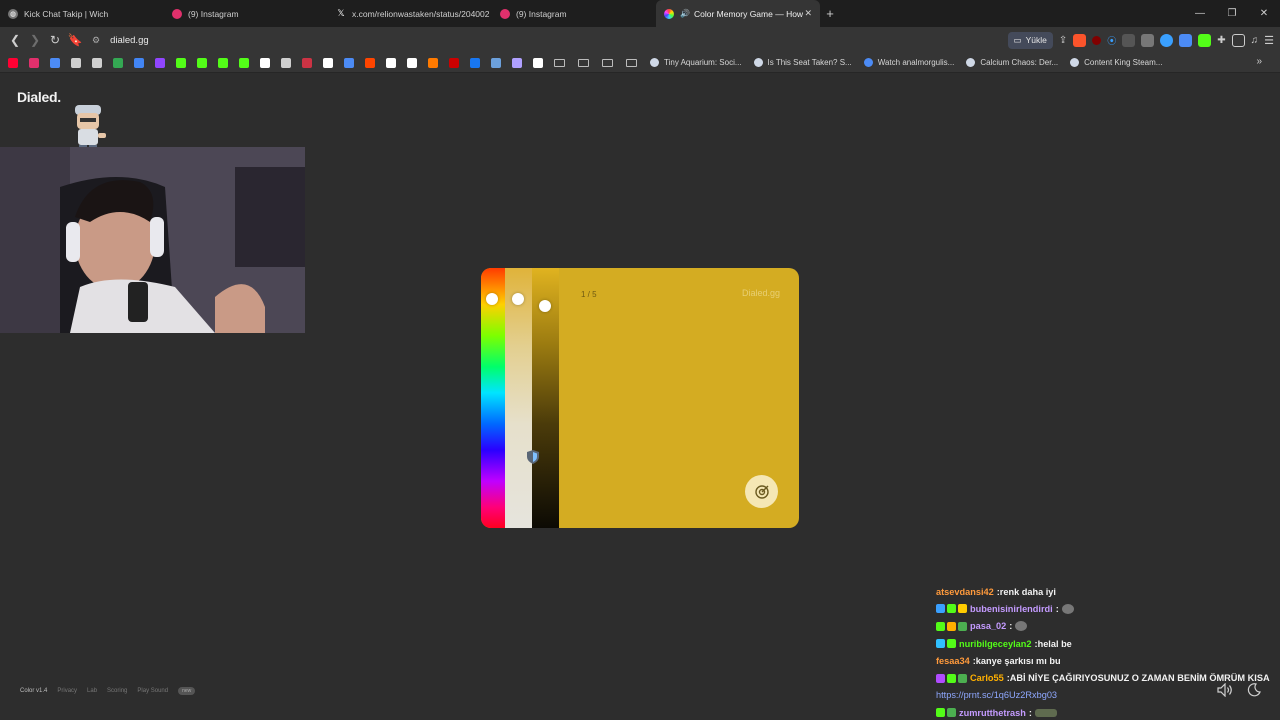 The width and height of the screenshot is (1280, 720). What do you see at coordinates (685, 13) in the screenshot?
I see `speaker-icon: 🔊` at bounding box center [685, 13].